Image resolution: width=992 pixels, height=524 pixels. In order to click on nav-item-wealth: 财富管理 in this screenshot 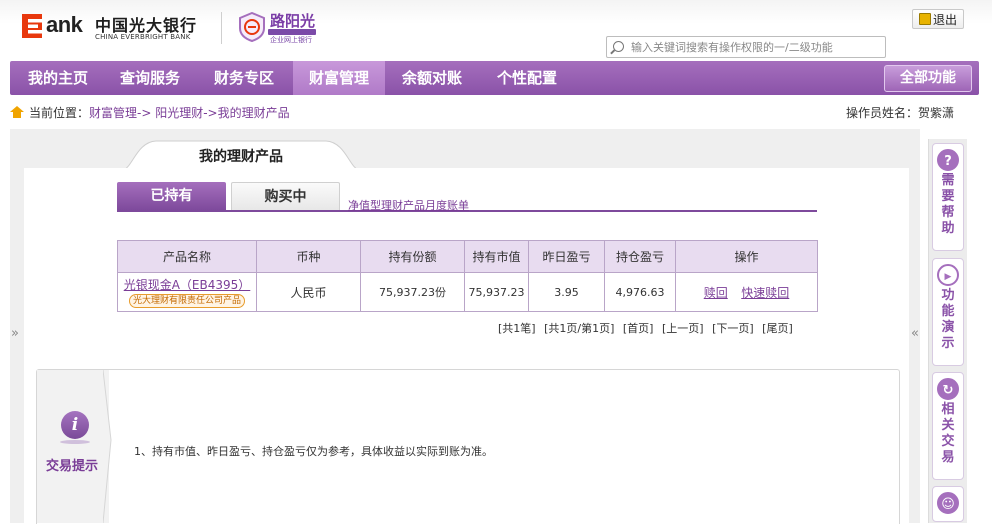, I will do `click(339, 78)`.